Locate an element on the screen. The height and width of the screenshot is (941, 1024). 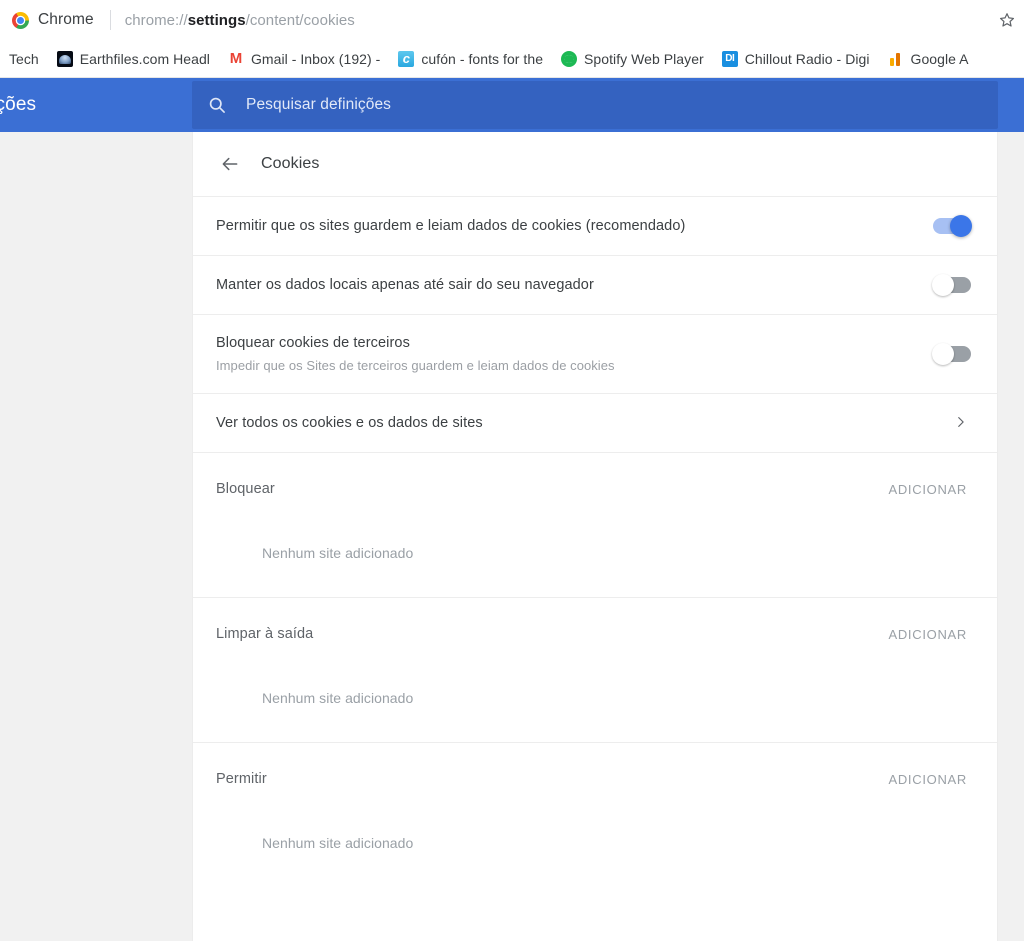
url-prefix: chrome:// is located at coordinates (156, 20).